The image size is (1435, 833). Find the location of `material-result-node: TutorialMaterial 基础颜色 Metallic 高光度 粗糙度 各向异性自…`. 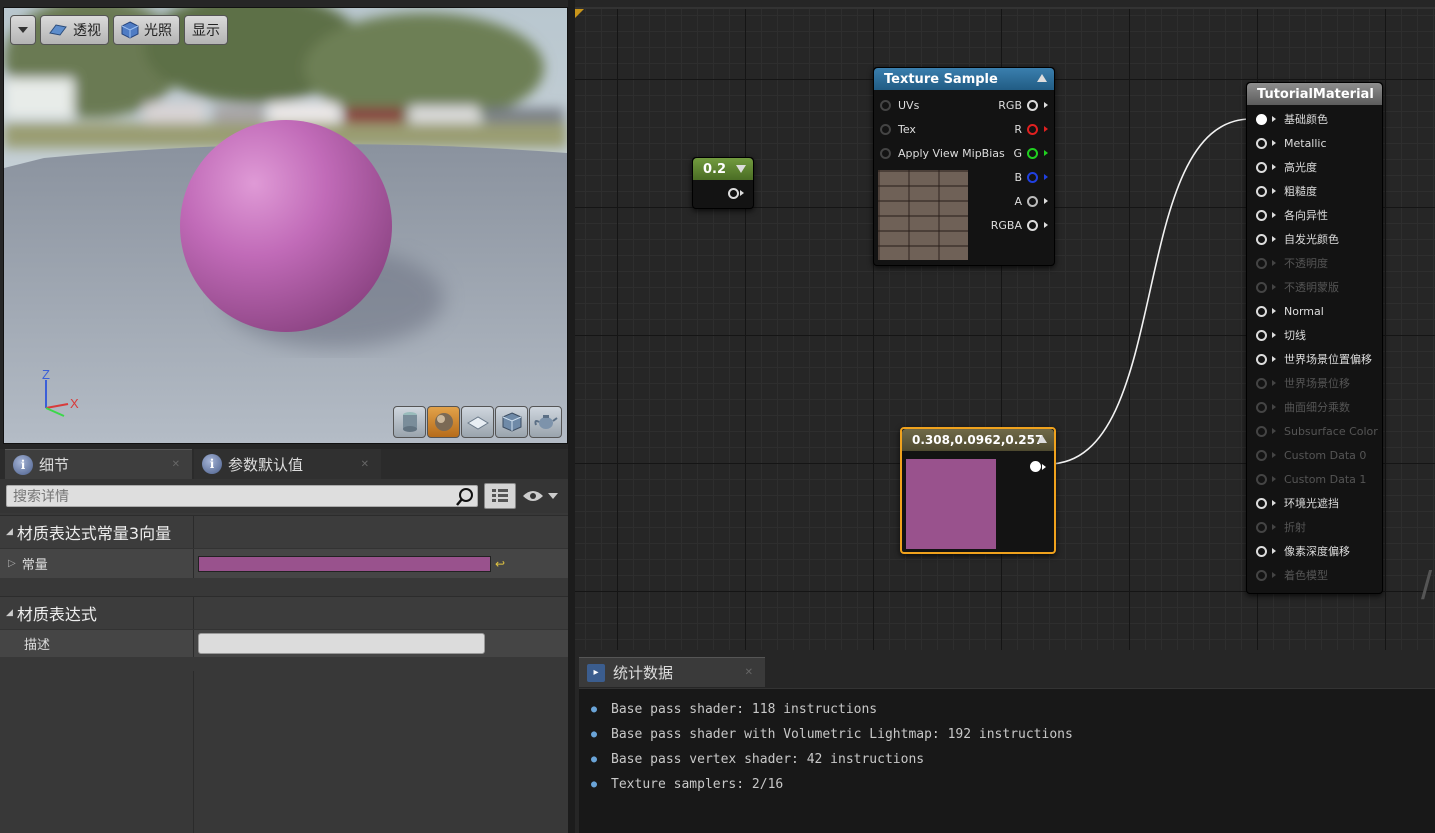

material-result-node: TutorialMaterial 基础颜色 Metallic 高光度 粗糙度 各向异性自… is located at coordinates (1314, 338).